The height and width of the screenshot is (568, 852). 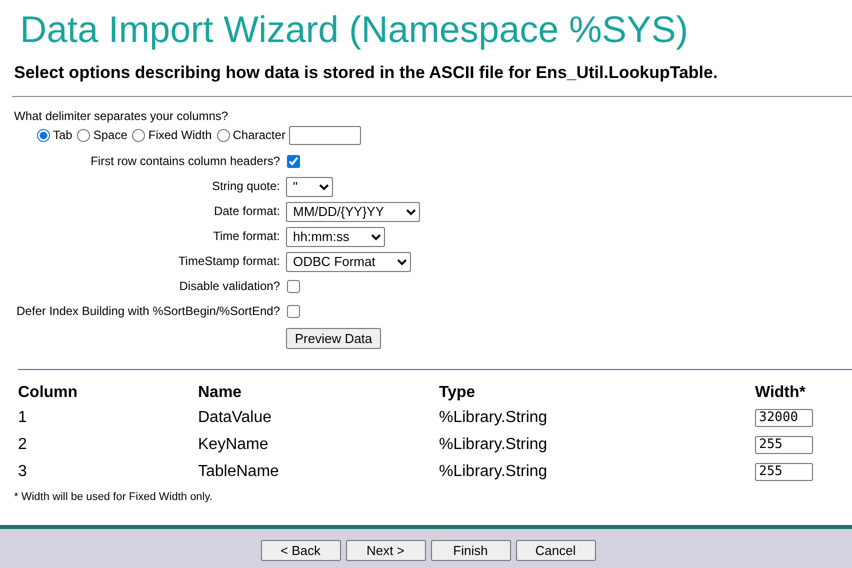 What do you see at coordinates (354, 30) in the screenshot?
I see `page-title: Data Import Wizard (Namespace %SYS)` at bounding box center [354, 30].